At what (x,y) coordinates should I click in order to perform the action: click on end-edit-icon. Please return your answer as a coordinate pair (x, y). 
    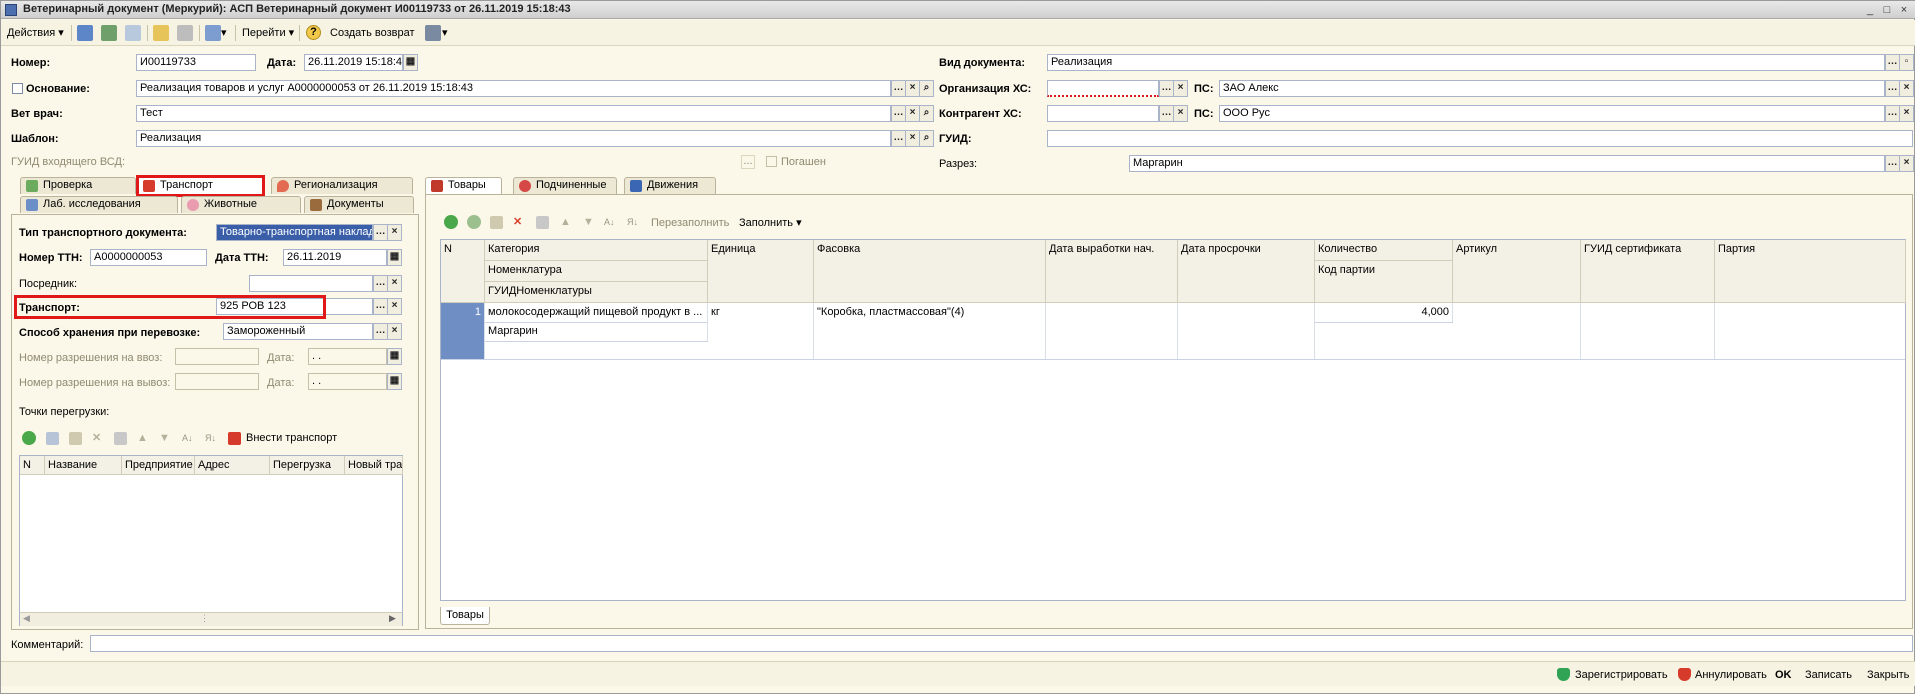
    Looking at the image, I should click on (542, 222).